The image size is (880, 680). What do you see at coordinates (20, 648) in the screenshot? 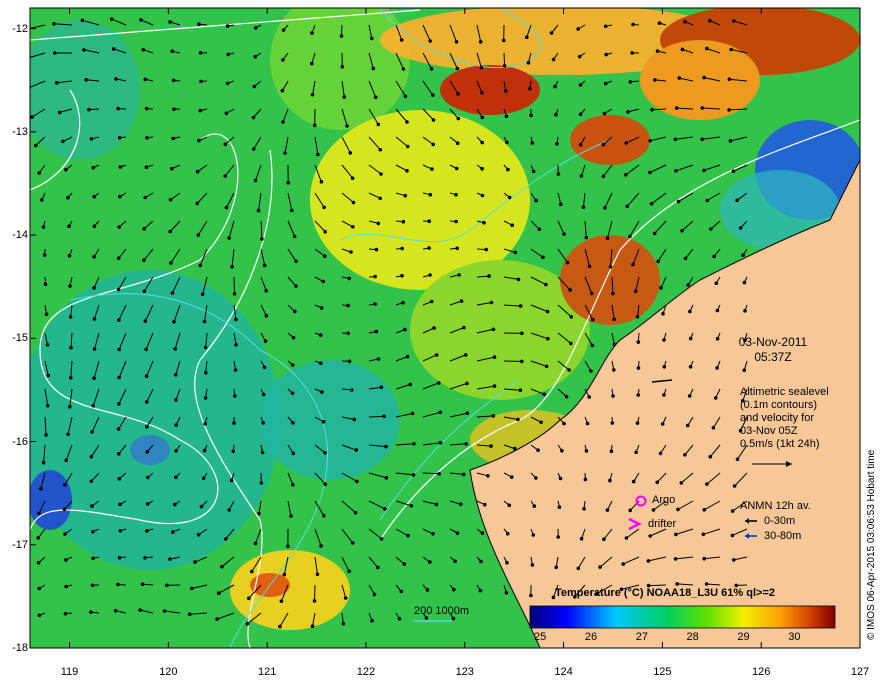
I see `lat-tick-label: -18` at bounding box center [20, 648].